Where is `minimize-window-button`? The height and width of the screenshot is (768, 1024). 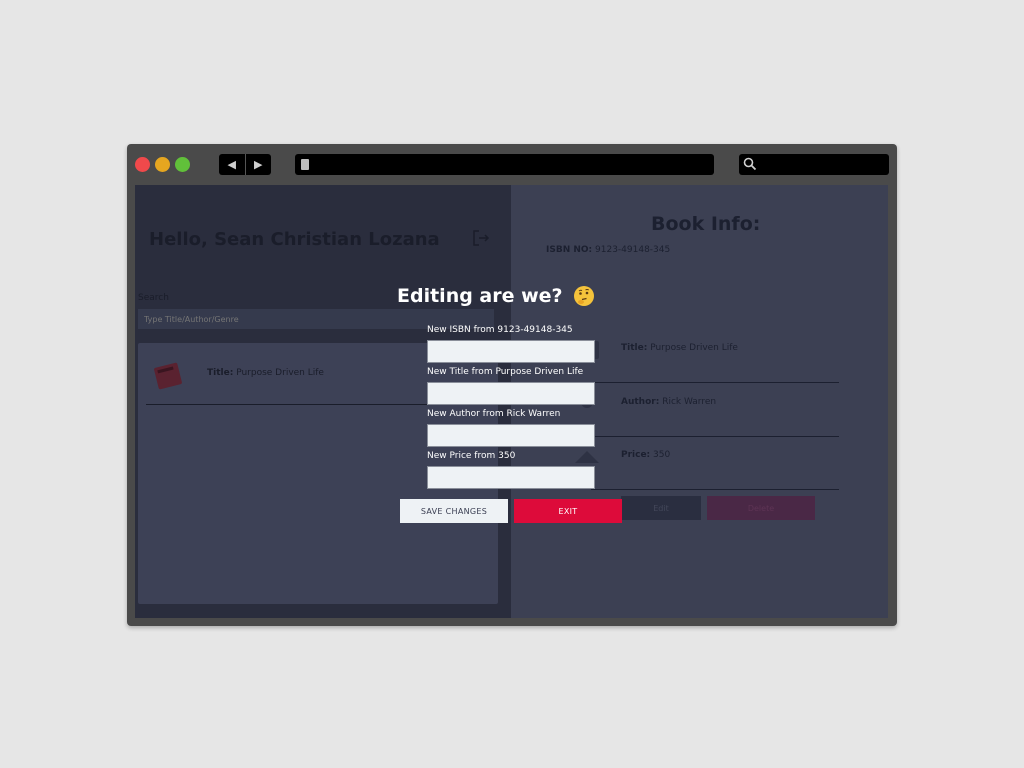 minimize-window-button is located at coordinates (162, 164).